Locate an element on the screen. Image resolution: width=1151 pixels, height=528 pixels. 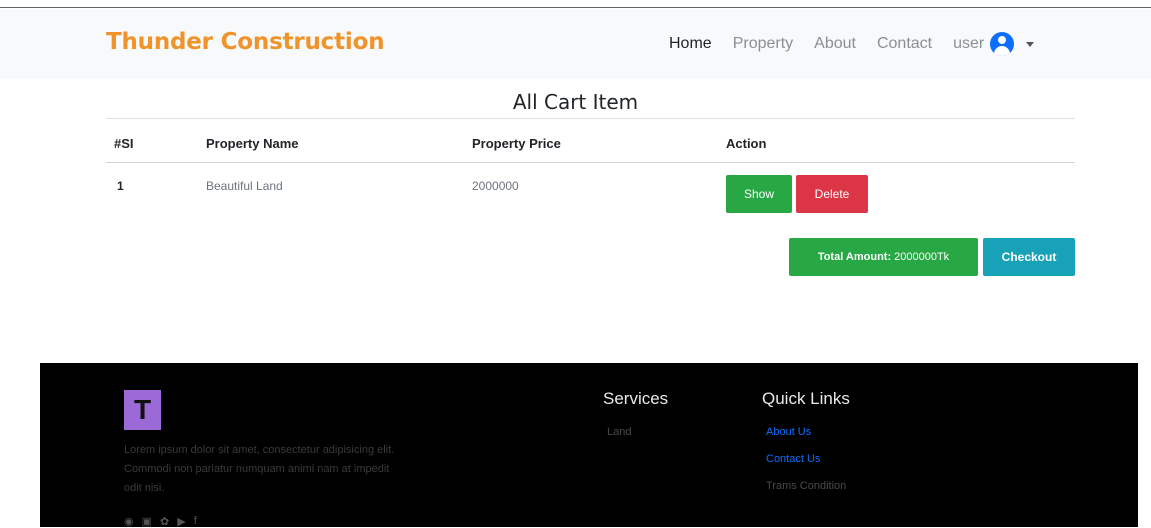
twitter-icon: ✿ is located at coordinates (164, 521).